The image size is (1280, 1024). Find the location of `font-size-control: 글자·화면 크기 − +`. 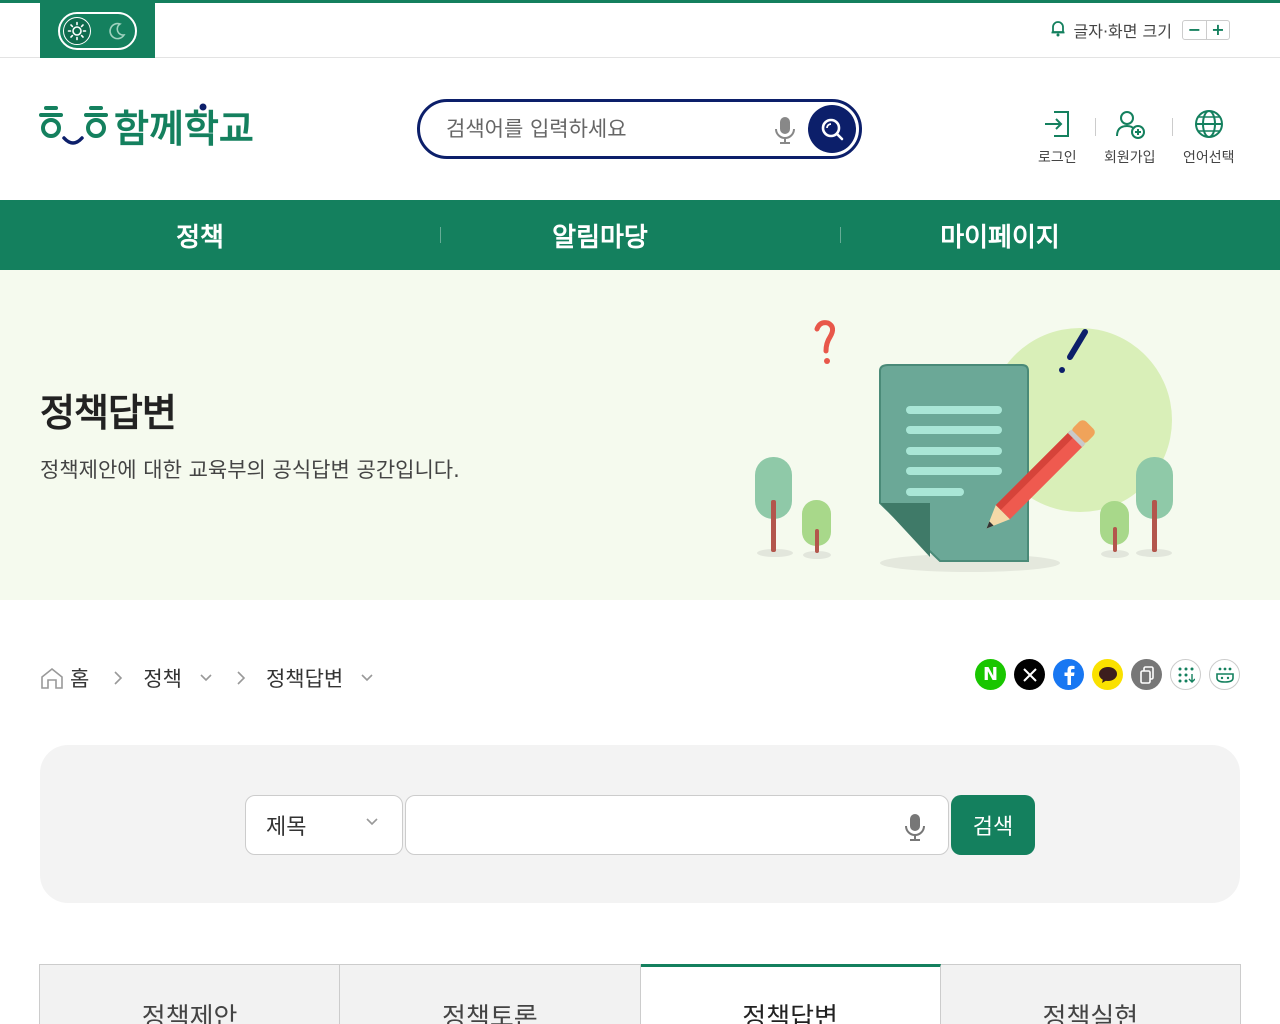

font-size-control: 글자·화면 크기 − + is located at coordinates (1139, 30).